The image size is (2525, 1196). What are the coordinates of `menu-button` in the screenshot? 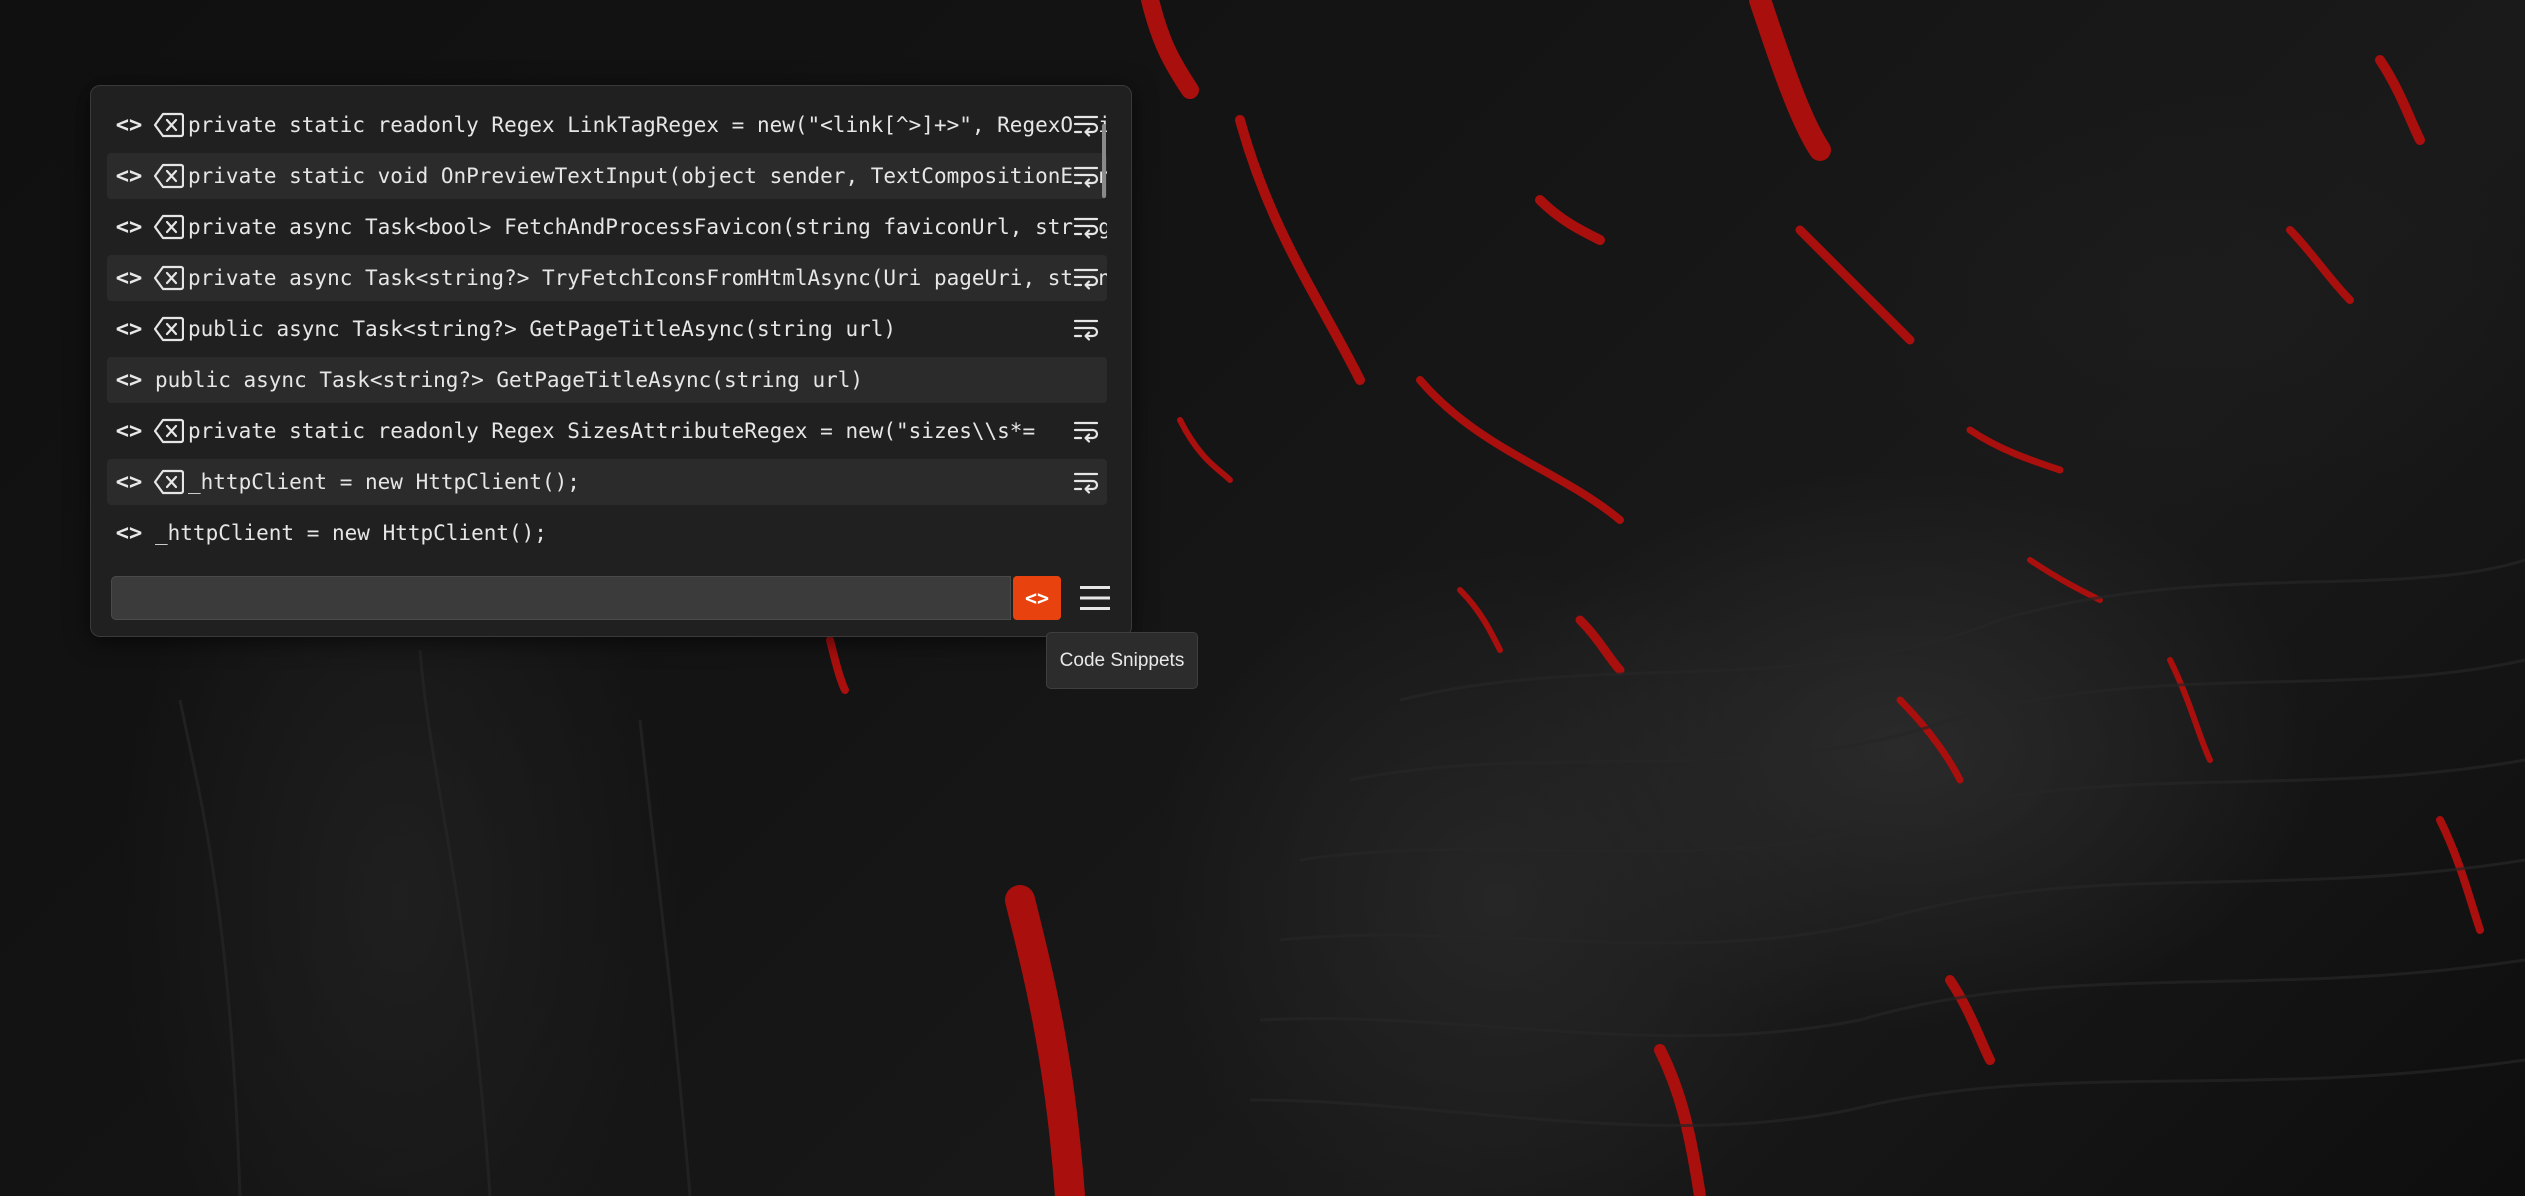 It's located at (1095, 598).